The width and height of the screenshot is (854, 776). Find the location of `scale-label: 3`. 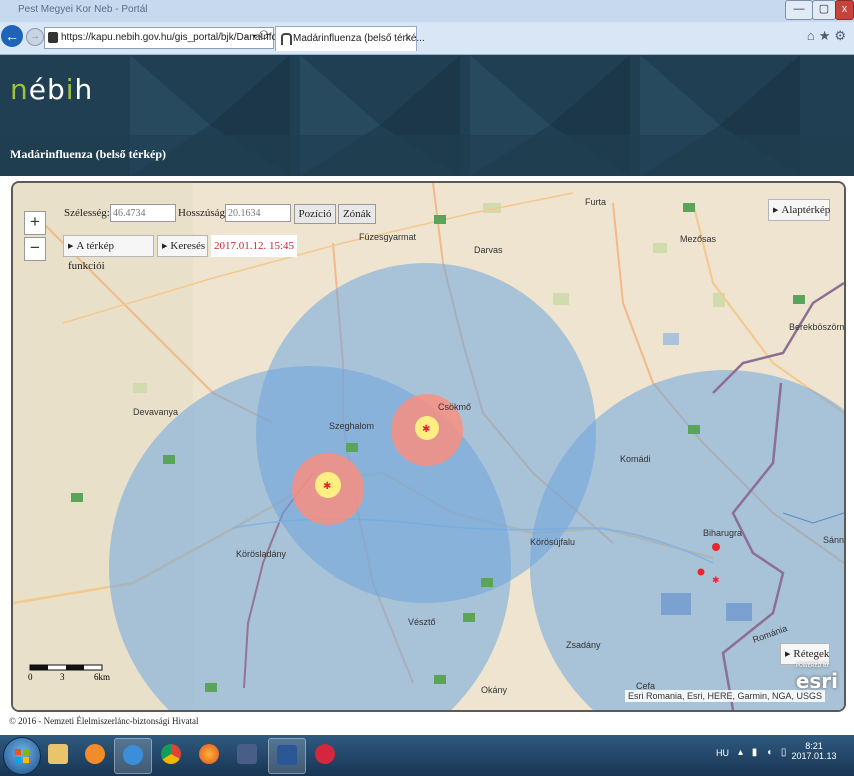

scale-label: 3 is located at coordinates (62, 677).